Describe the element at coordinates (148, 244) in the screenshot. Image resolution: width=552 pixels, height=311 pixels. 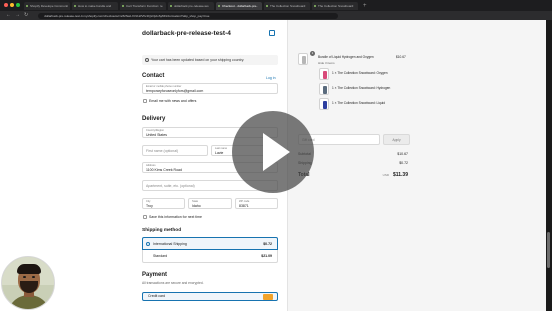
I see `radio-selected-icon` at that location.